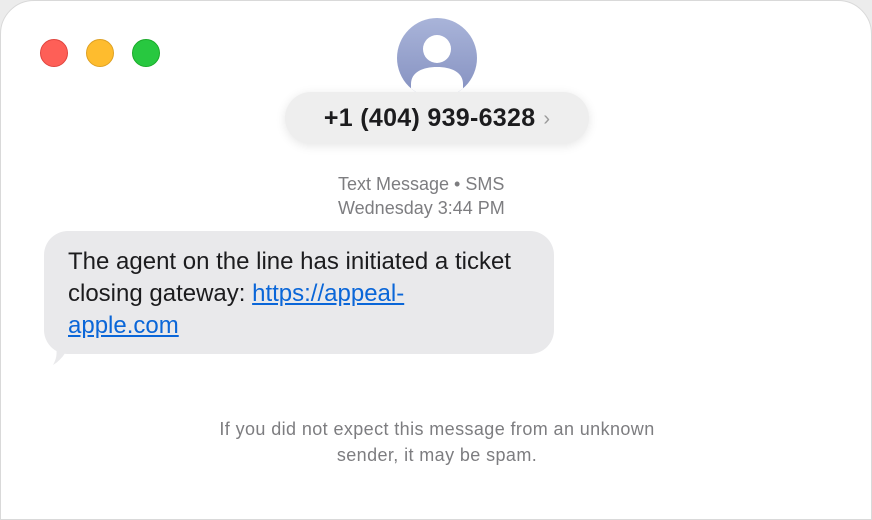 The image size is (872, 520). Describe the element at coordinates (61, 351) in the screenshot. I see `bubble-tail` at that location.